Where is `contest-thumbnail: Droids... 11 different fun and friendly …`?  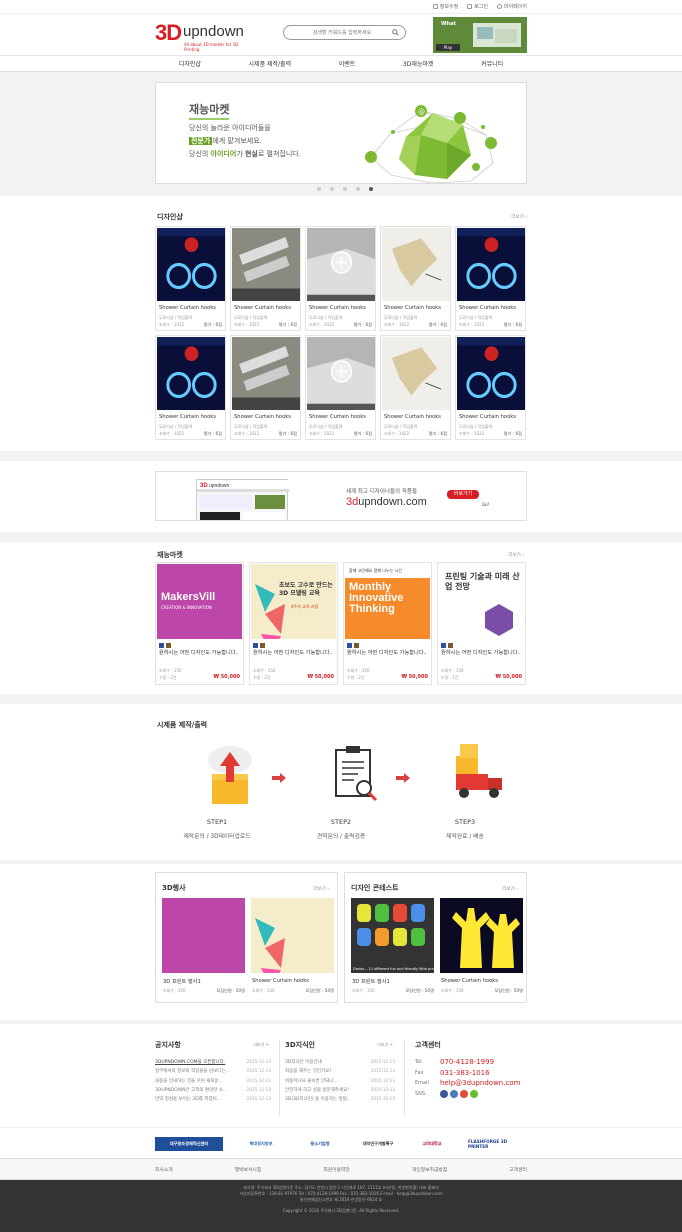
contest-thumbnail: Droids... 11 different fun and friendly … is located at coordinates (392, 935).